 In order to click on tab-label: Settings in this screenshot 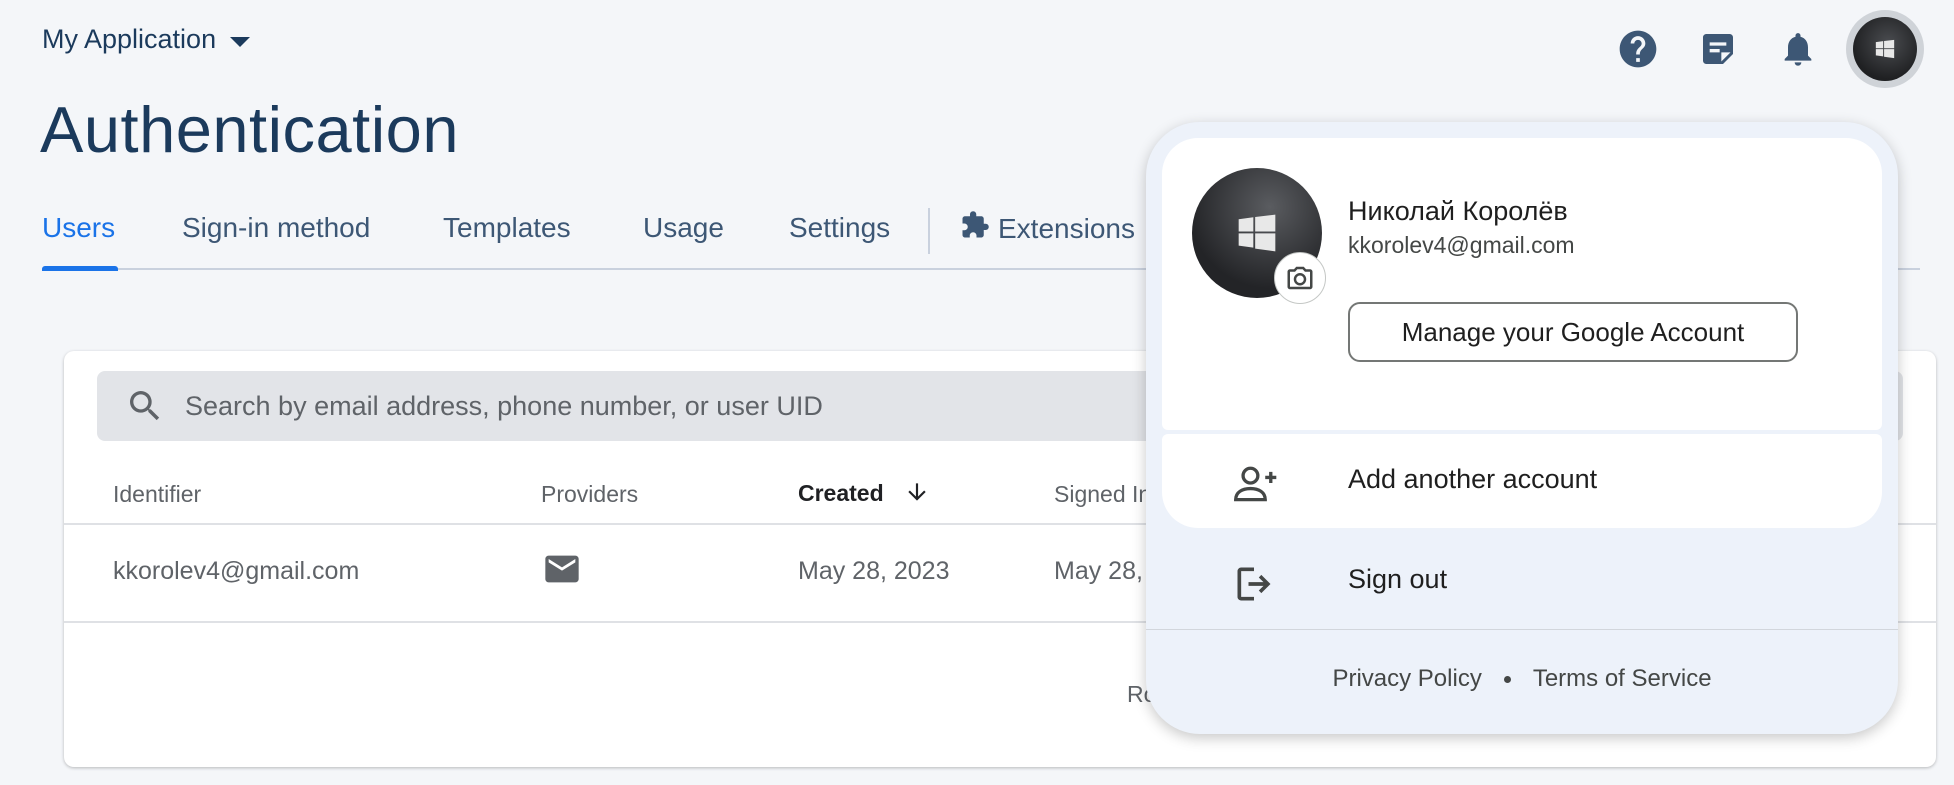, I will do `click(840, 227)`.